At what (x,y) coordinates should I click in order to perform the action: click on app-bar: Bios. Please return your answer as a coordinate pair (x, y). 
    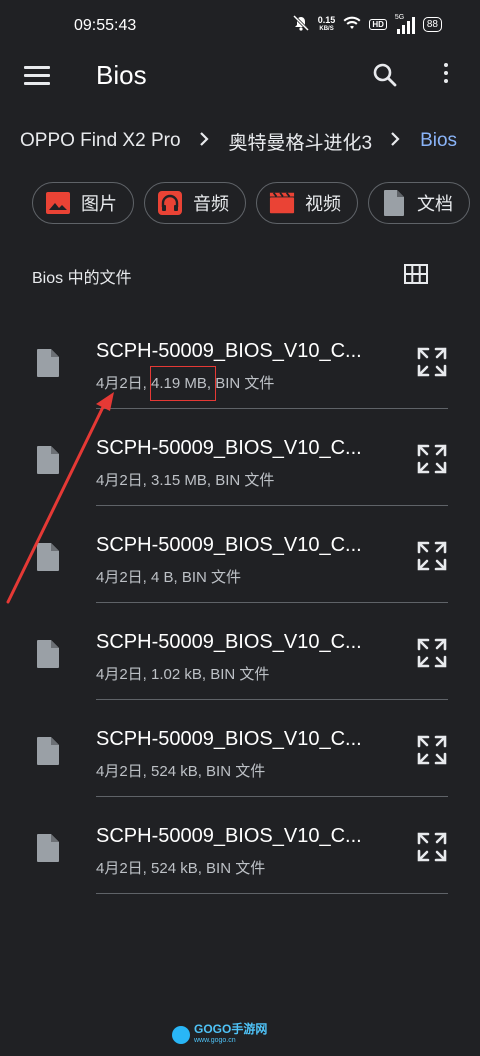
    Looking at the image, I should click on (240, 75).